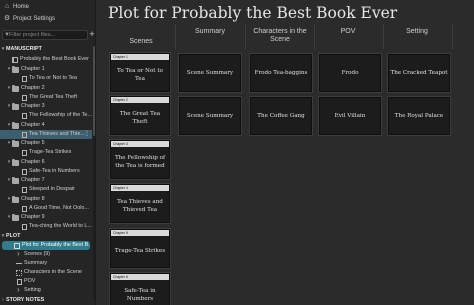 The image size is (474, 305). I want to click on project-settings-label: Project Settings, so click(34, 19).